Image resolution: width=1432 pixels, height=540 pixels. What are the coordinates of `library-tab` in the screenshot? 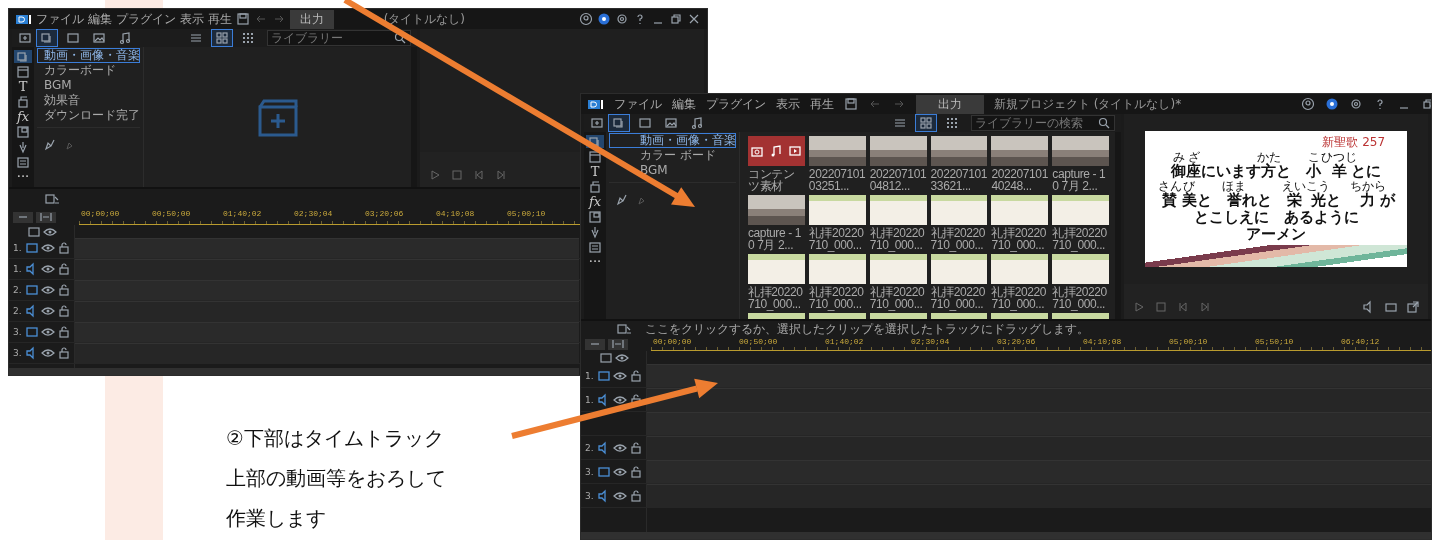 It's located at (619, 123).